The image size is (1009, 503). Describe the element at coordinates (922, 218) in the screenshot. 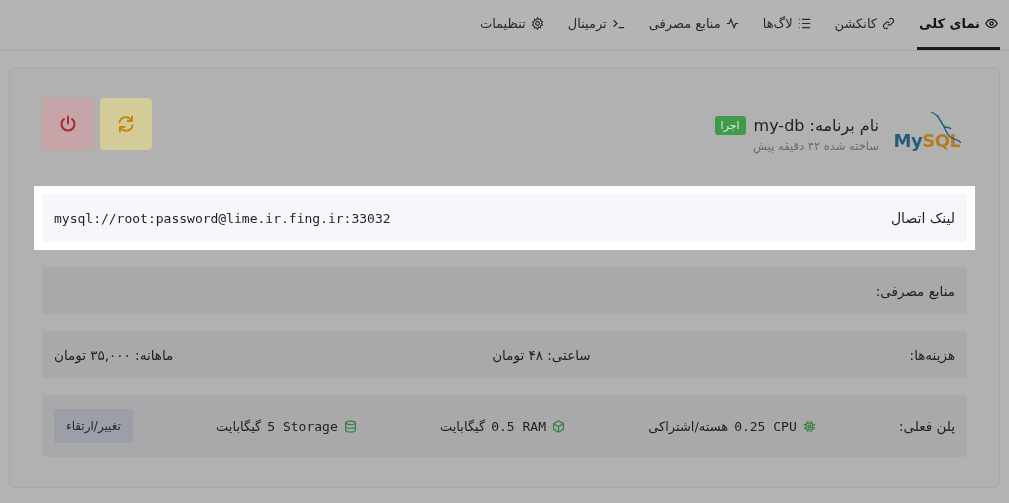

I see `connection-label: لینک اتصال` at that location.